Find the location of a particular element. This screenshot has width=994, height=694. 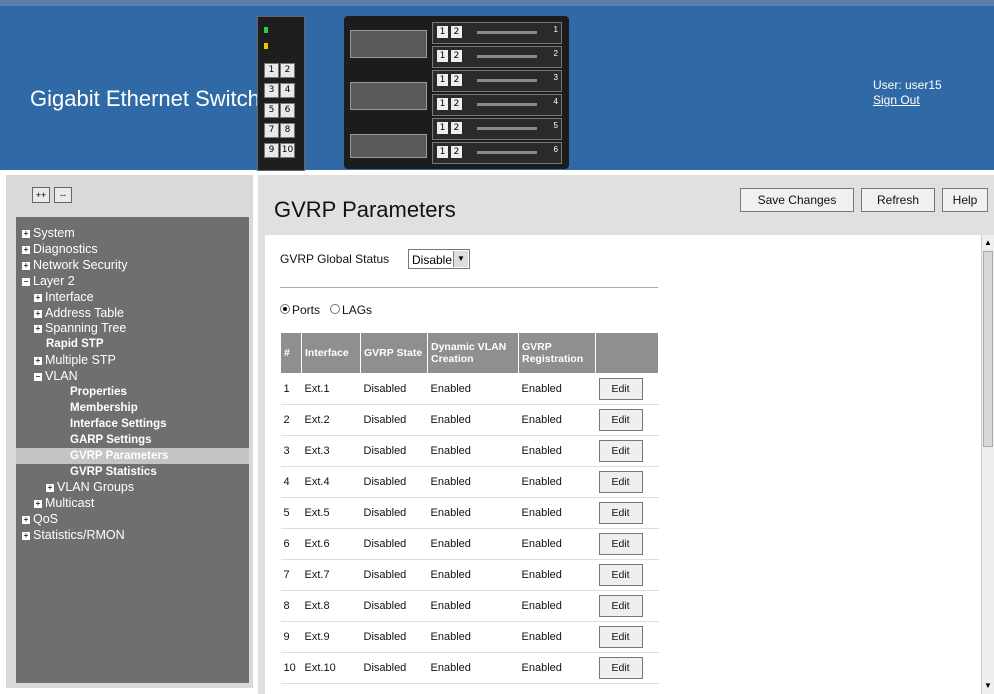

nav-item-label: Layer 2 is located at coordinates (54, 280).